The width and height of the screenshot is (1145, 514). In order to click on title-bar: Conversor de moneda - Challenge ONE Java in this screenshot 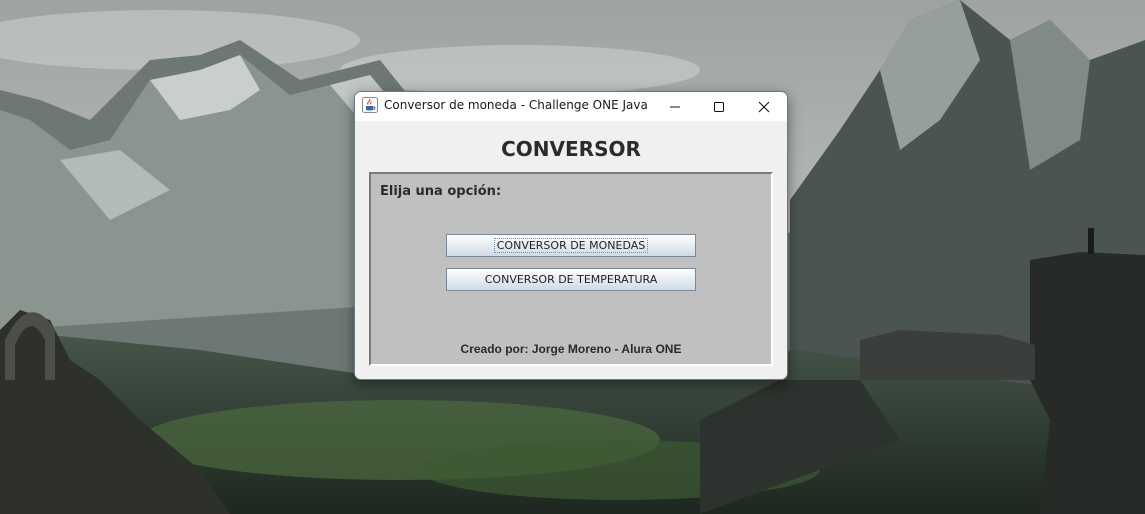, I will do `click(571, 106)`.